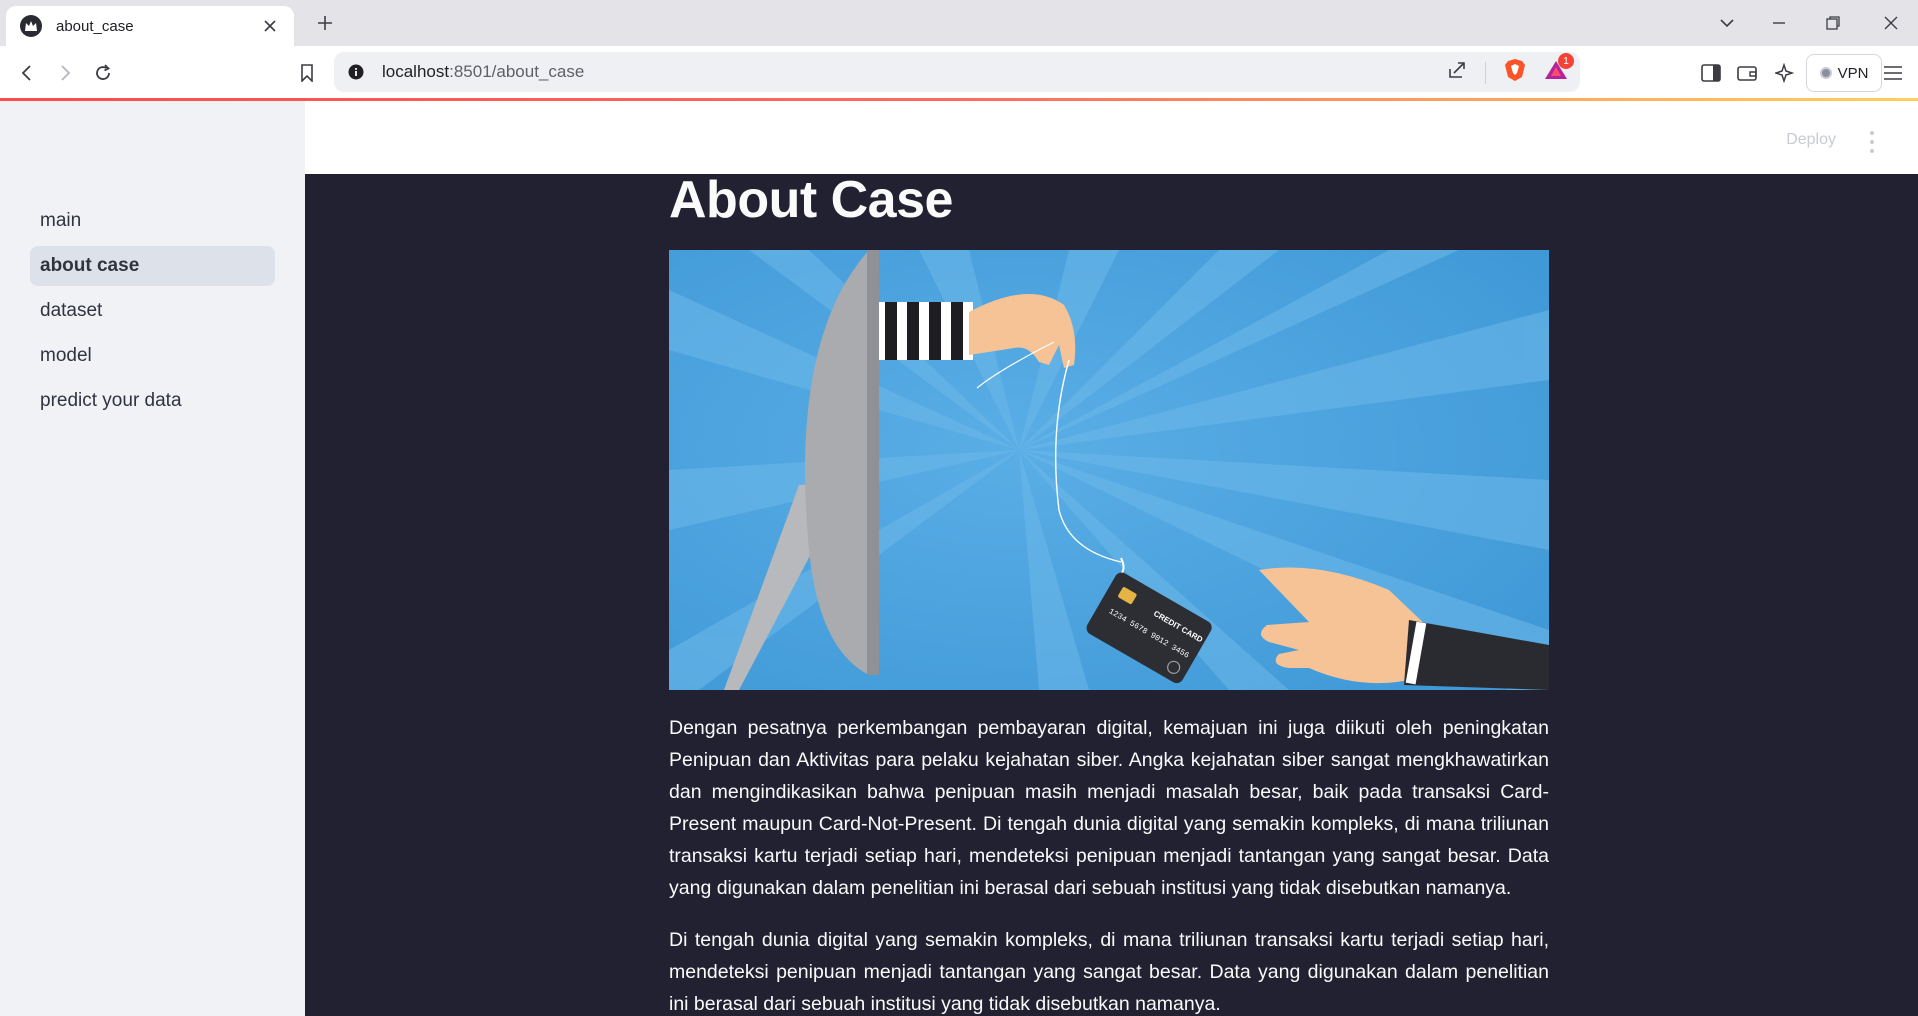 This screenshot has height=1016, width=1918. What do you see at coordinates (926, 331) in the screenshot?
I see `thief-sleeve` at bounding box center [926, 331].